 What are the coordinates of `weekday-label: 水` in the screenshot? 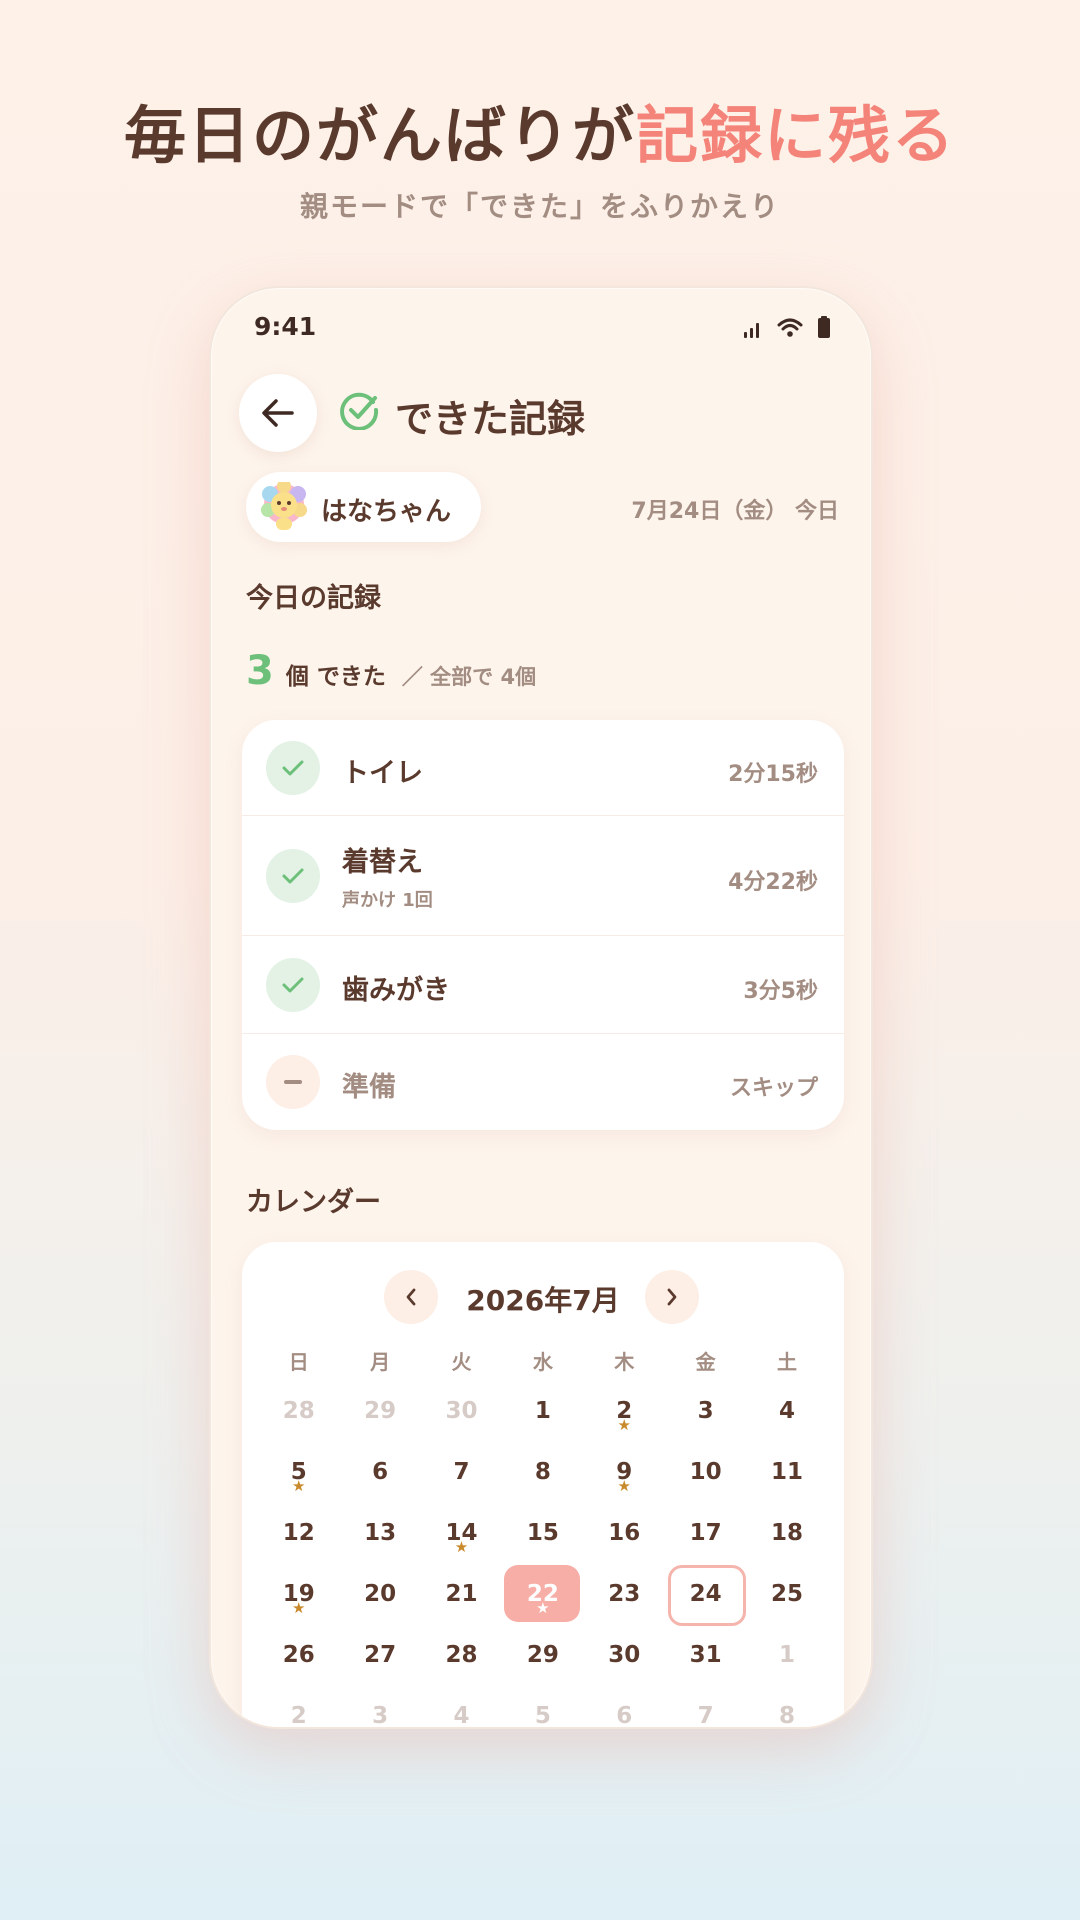 It's located at (542, 1361).